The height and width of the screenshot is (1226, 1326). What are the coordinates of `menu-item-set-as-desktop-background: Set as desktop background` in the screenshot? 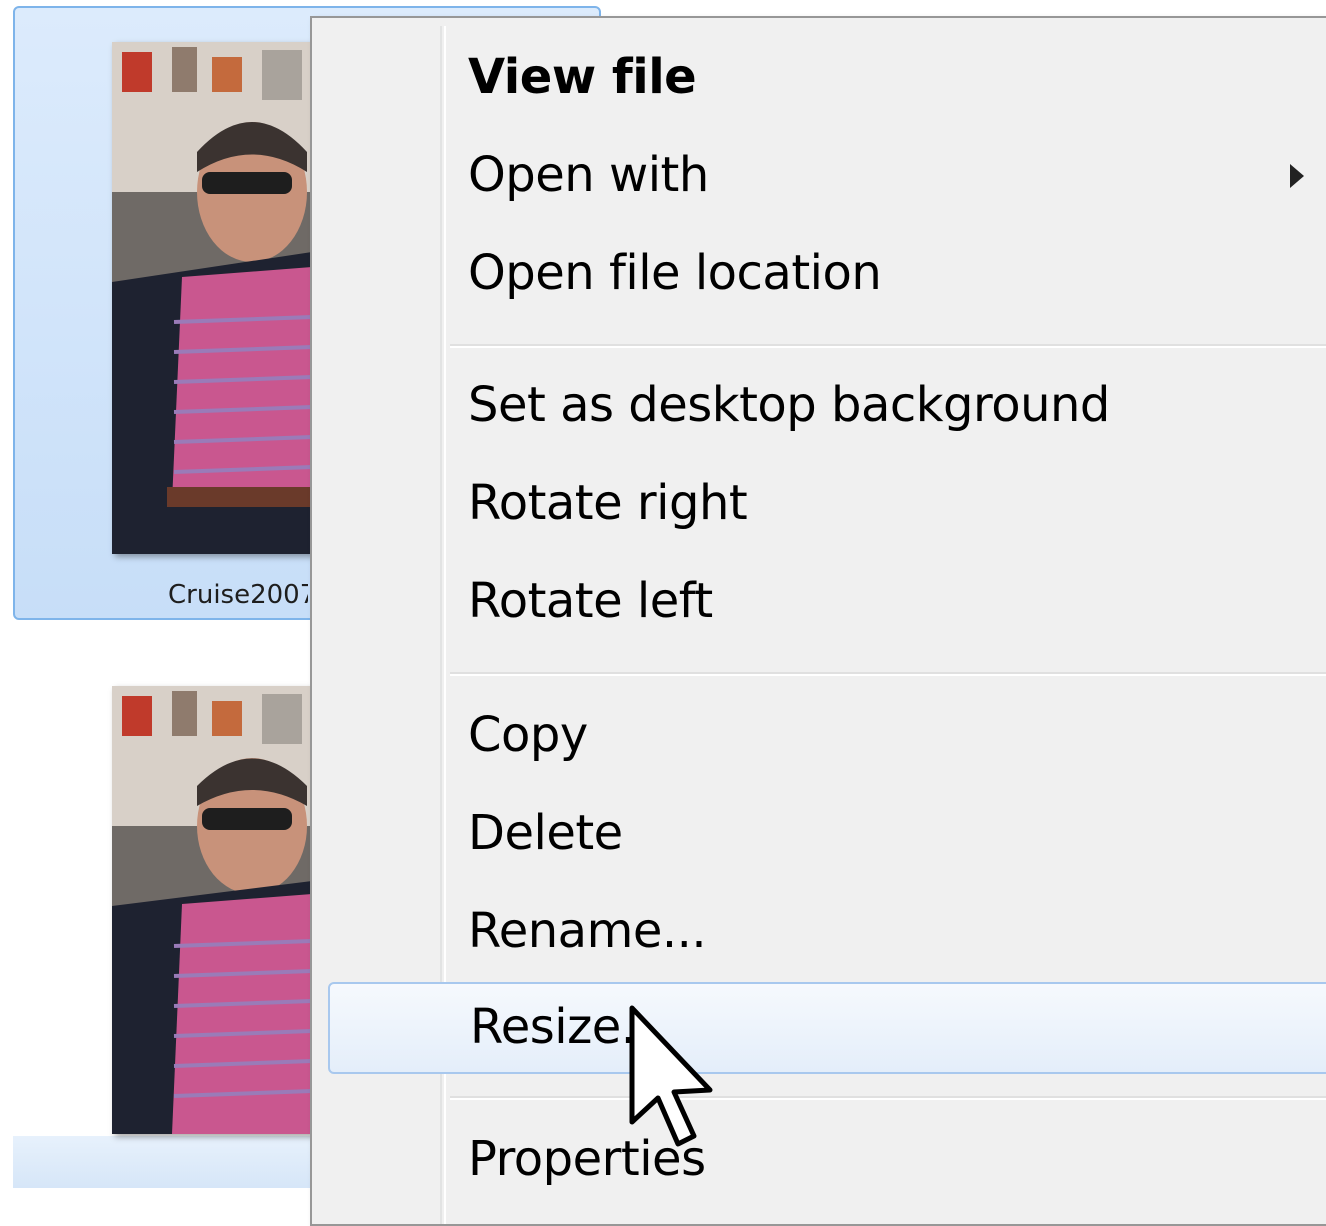 It's located at (827, 406).